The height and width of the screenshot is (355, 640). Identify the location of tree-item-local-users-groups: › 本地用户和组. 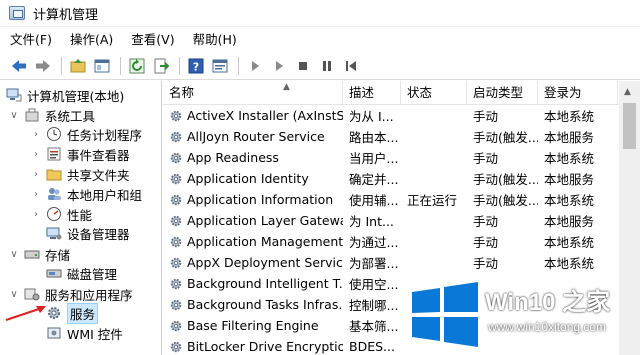
(86, 194).